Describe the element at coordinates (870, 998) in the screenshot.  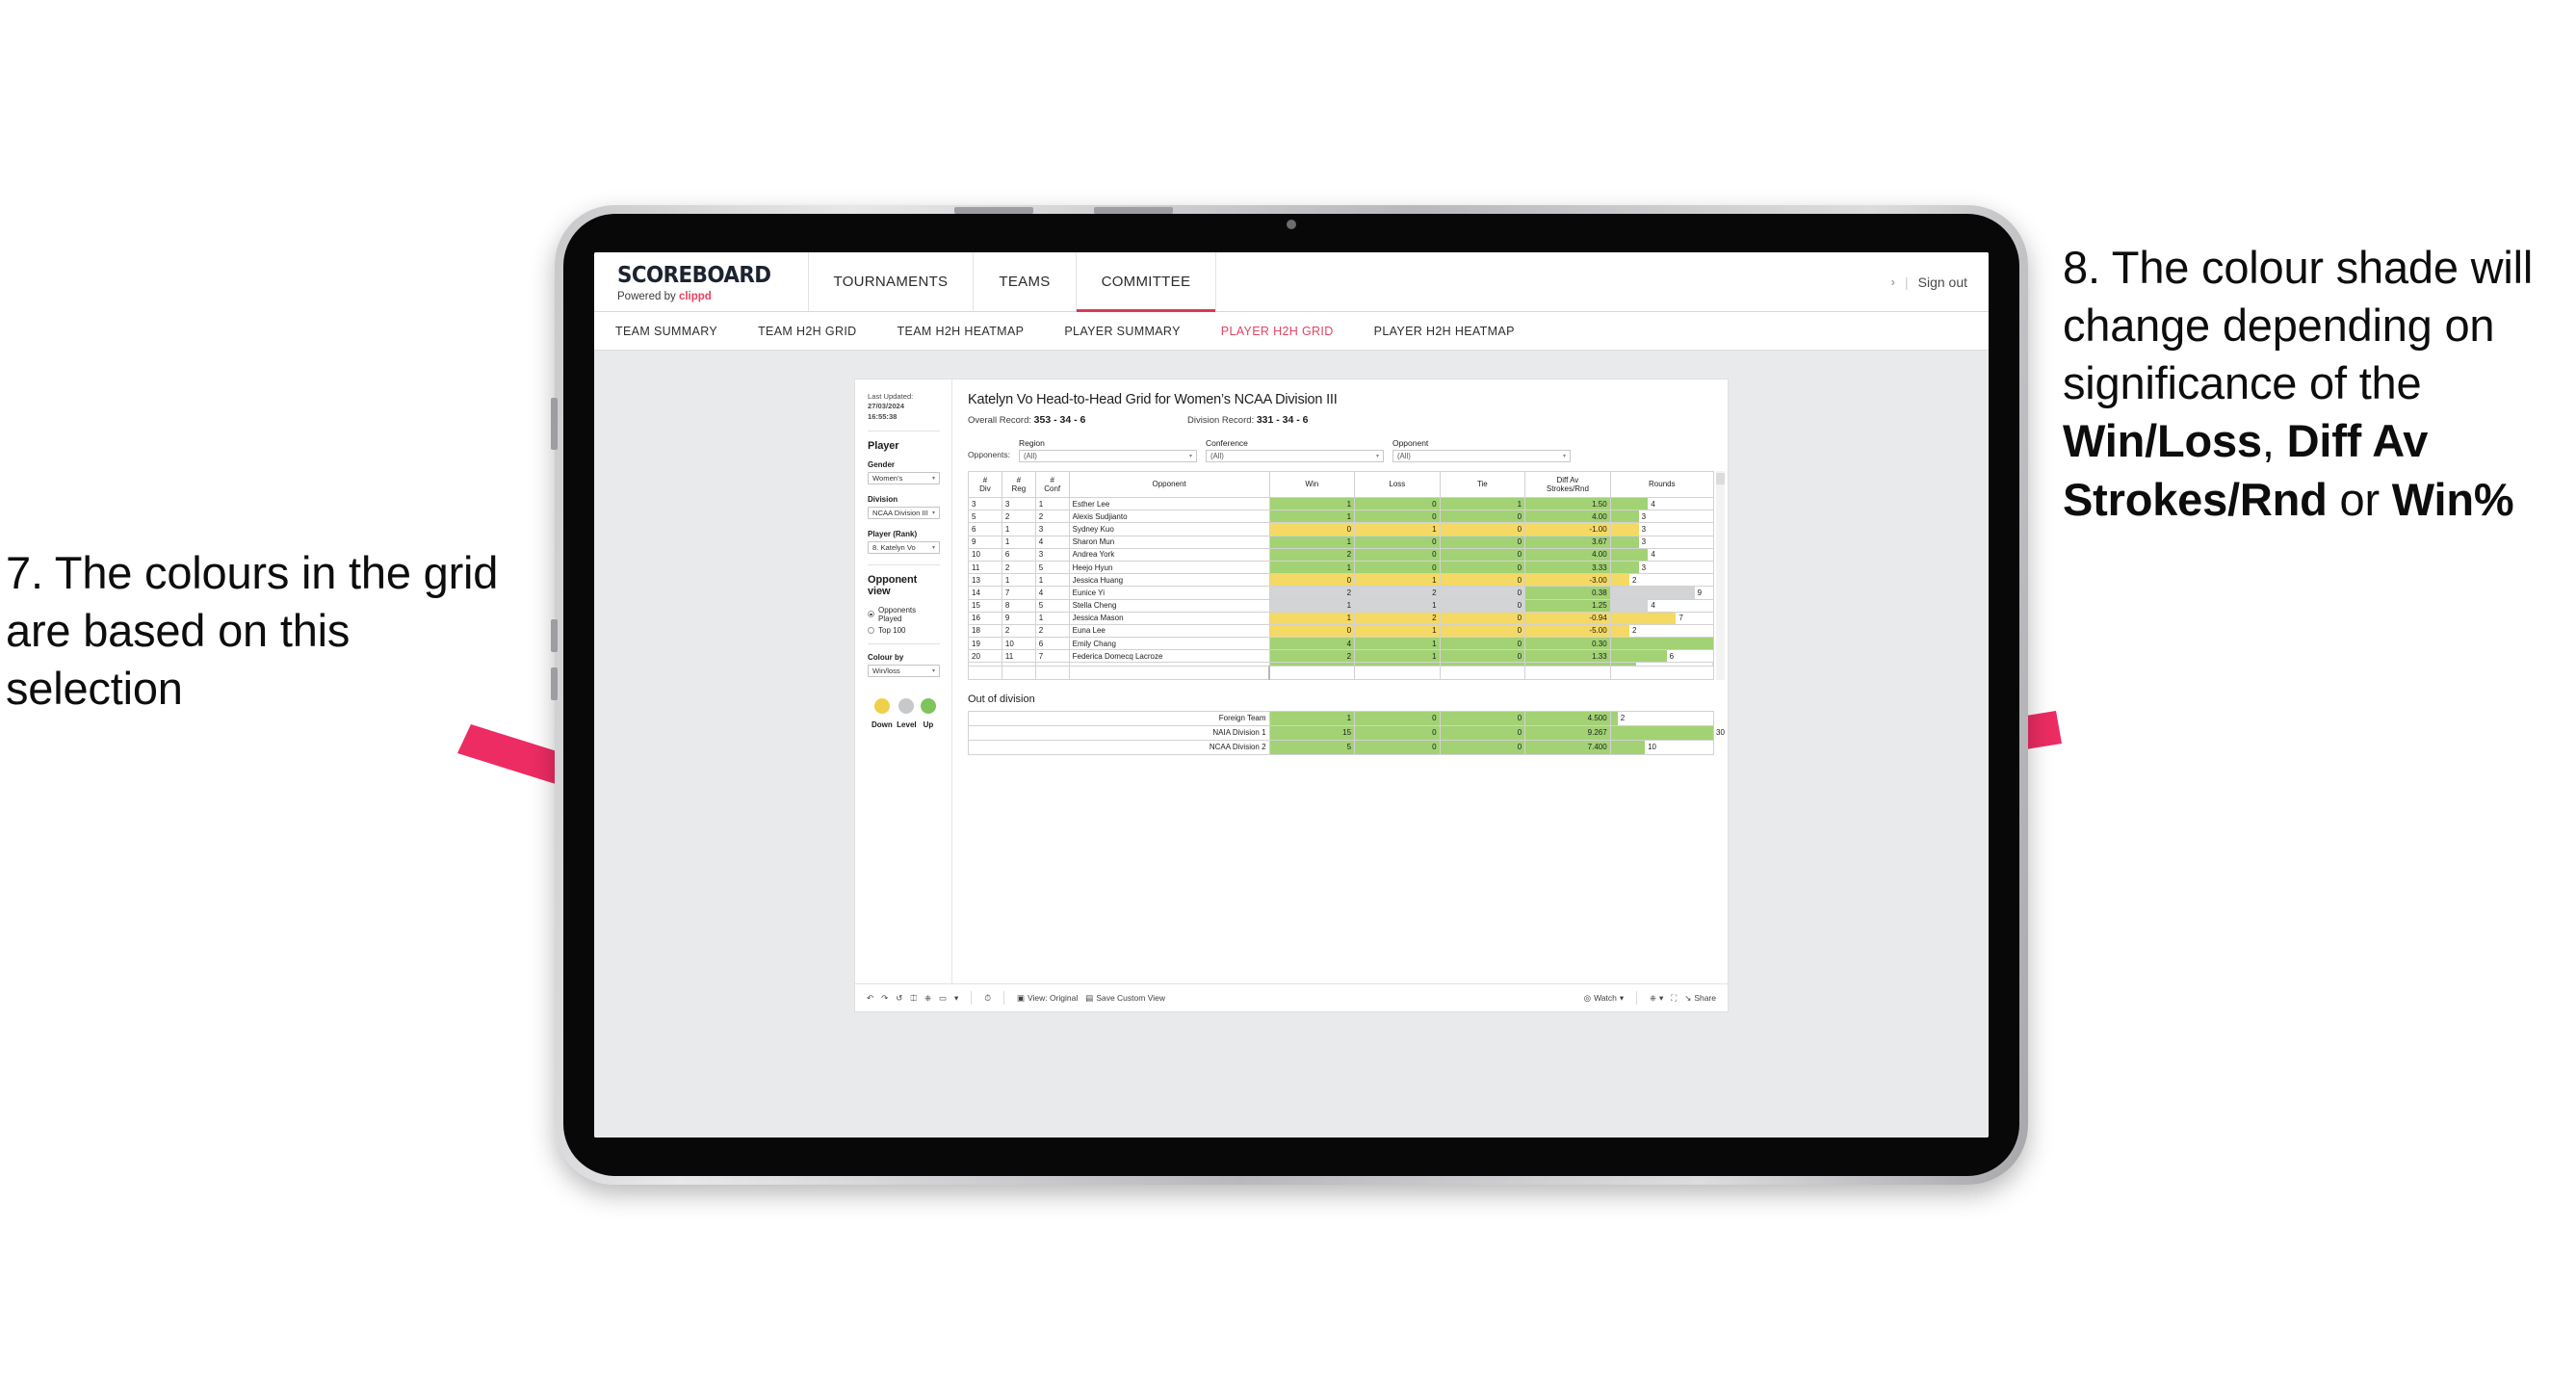
I see `undo-button: ↶` at that location.